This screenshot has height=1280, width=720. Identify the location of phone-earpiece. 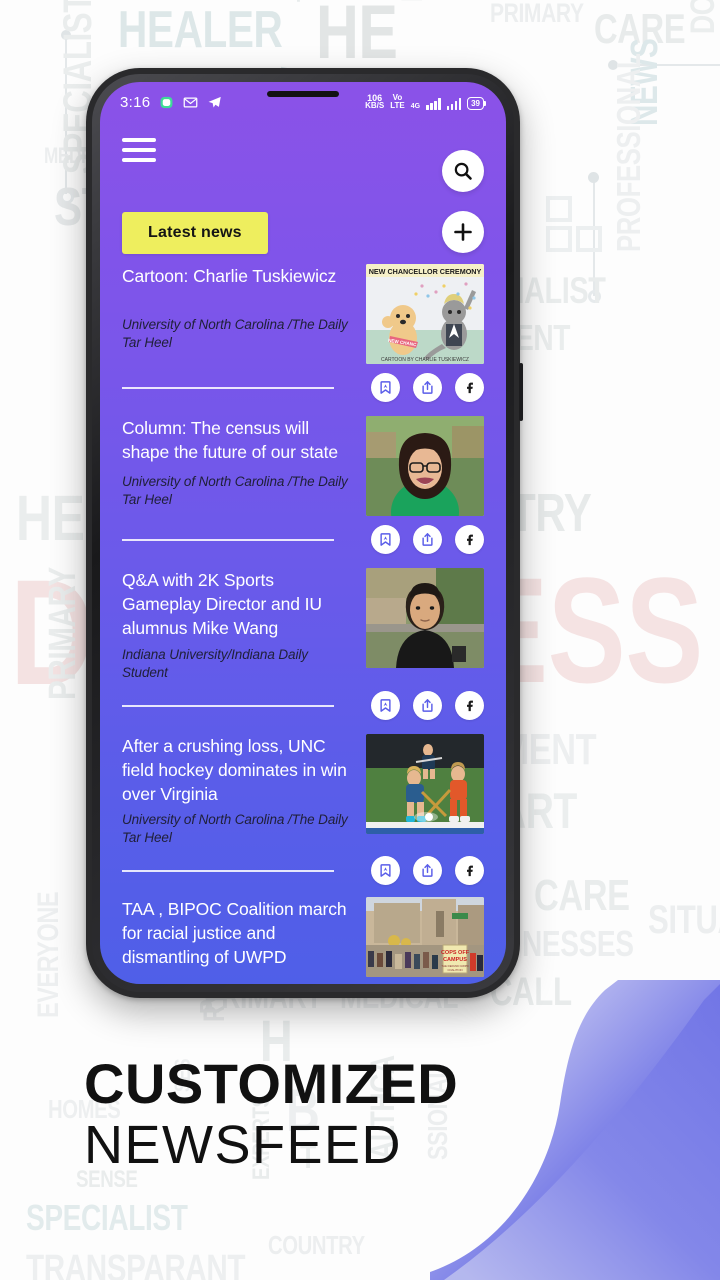
(303, 94).